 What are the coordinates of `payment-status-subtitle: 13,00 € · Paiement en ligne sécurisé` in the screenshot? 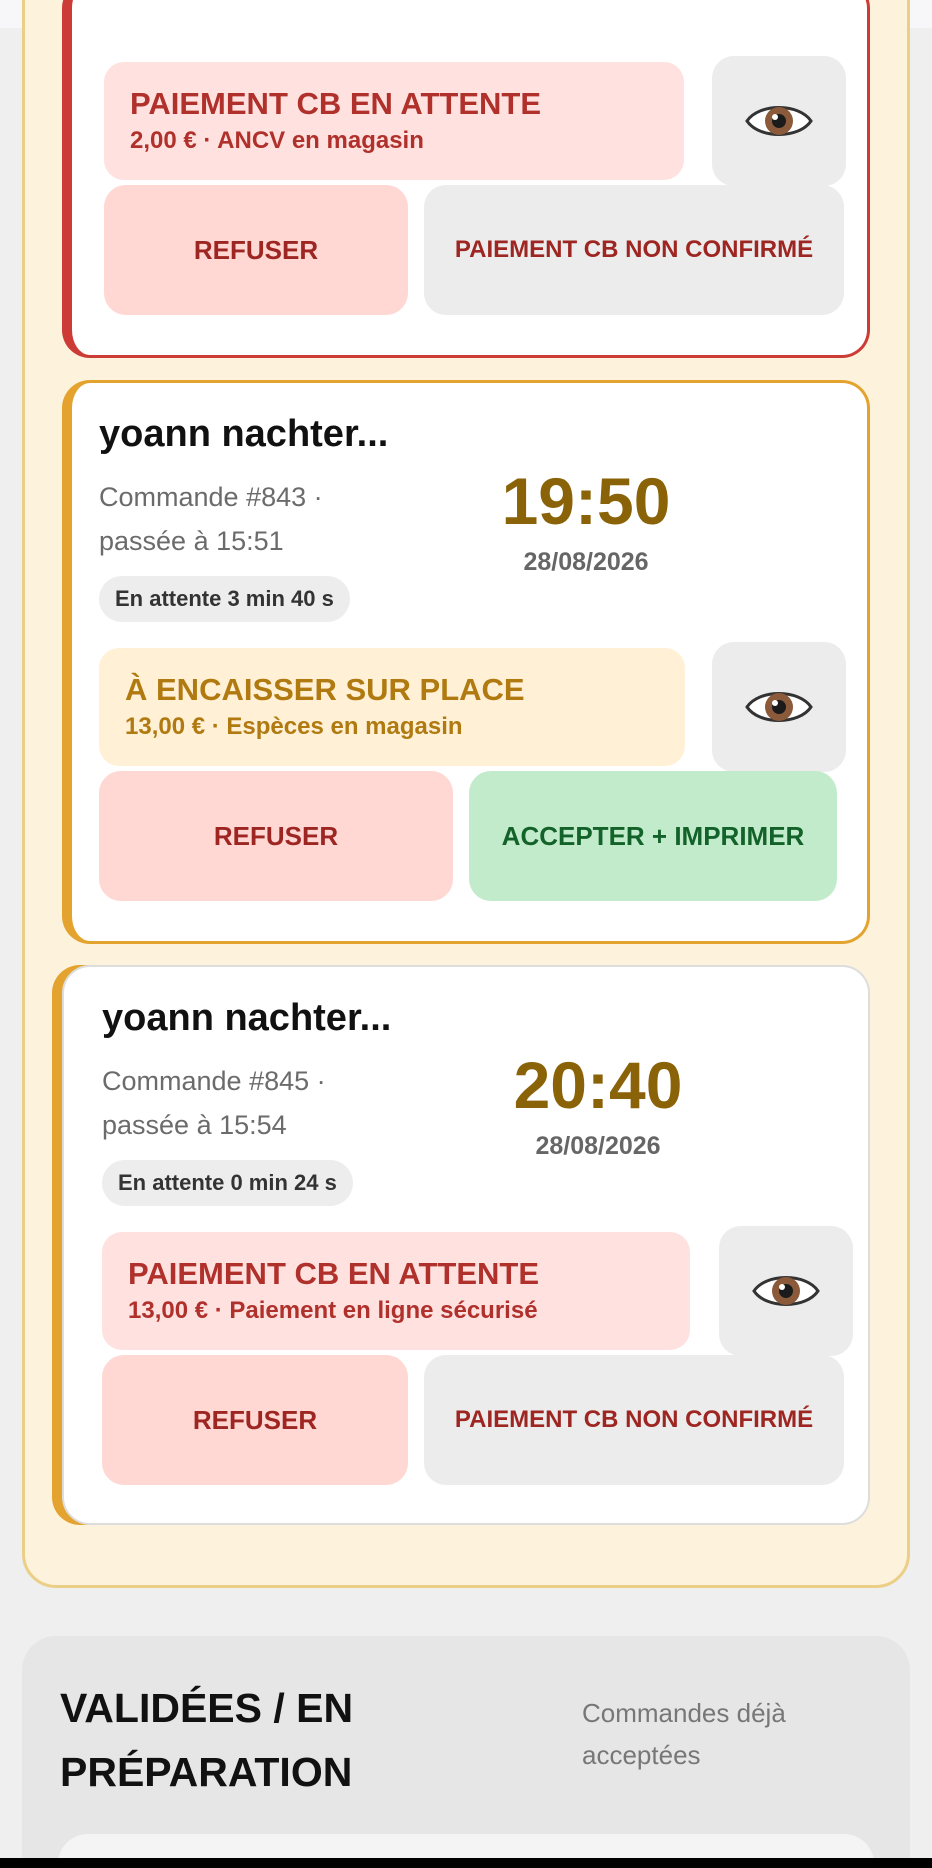 It's located at (333, 1310).